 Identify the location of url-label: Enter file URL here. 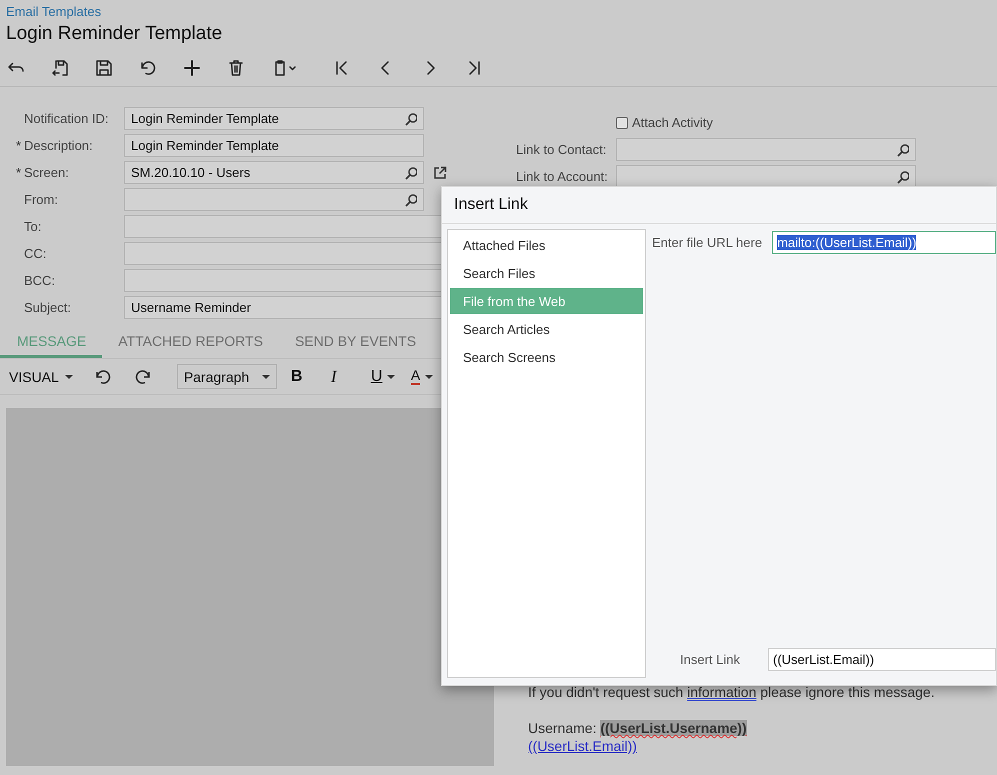
(707, 242).